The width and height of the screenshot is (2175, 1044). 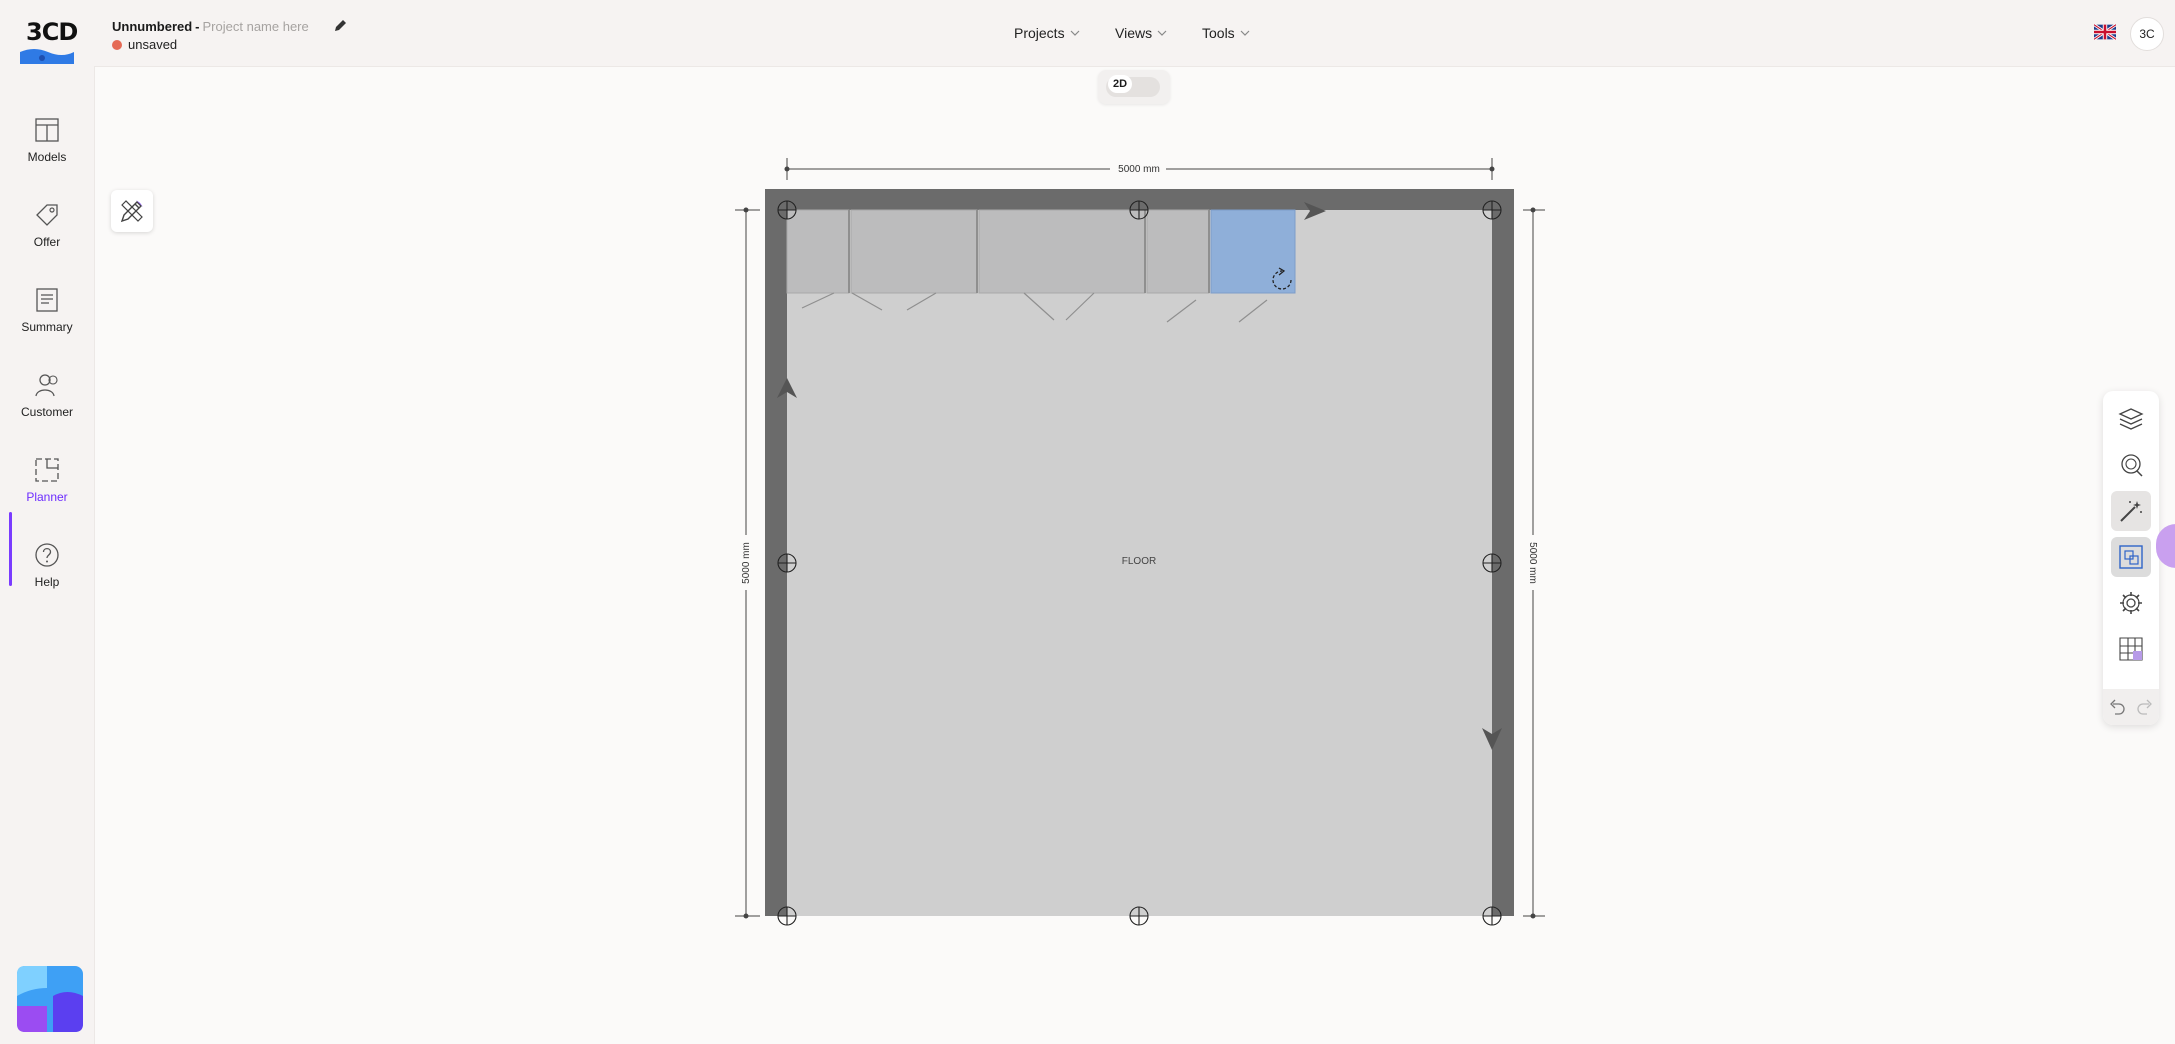 I want to click on rotate-handle-icon, so click(x=1282, y=278).